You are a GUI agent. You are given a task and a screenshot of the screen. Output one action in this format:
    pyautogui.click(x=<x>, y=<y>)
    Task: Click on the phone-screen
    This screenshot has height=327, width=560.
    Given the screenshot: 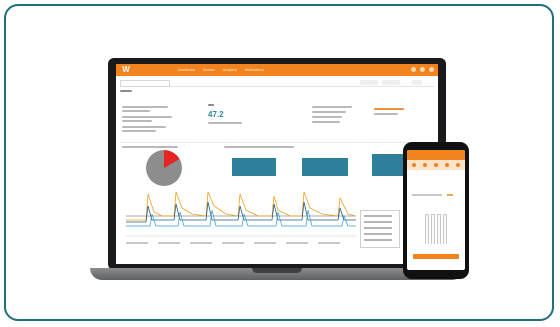 What is the action you would take?
    pyautogui.click(x=436, y=210)
    